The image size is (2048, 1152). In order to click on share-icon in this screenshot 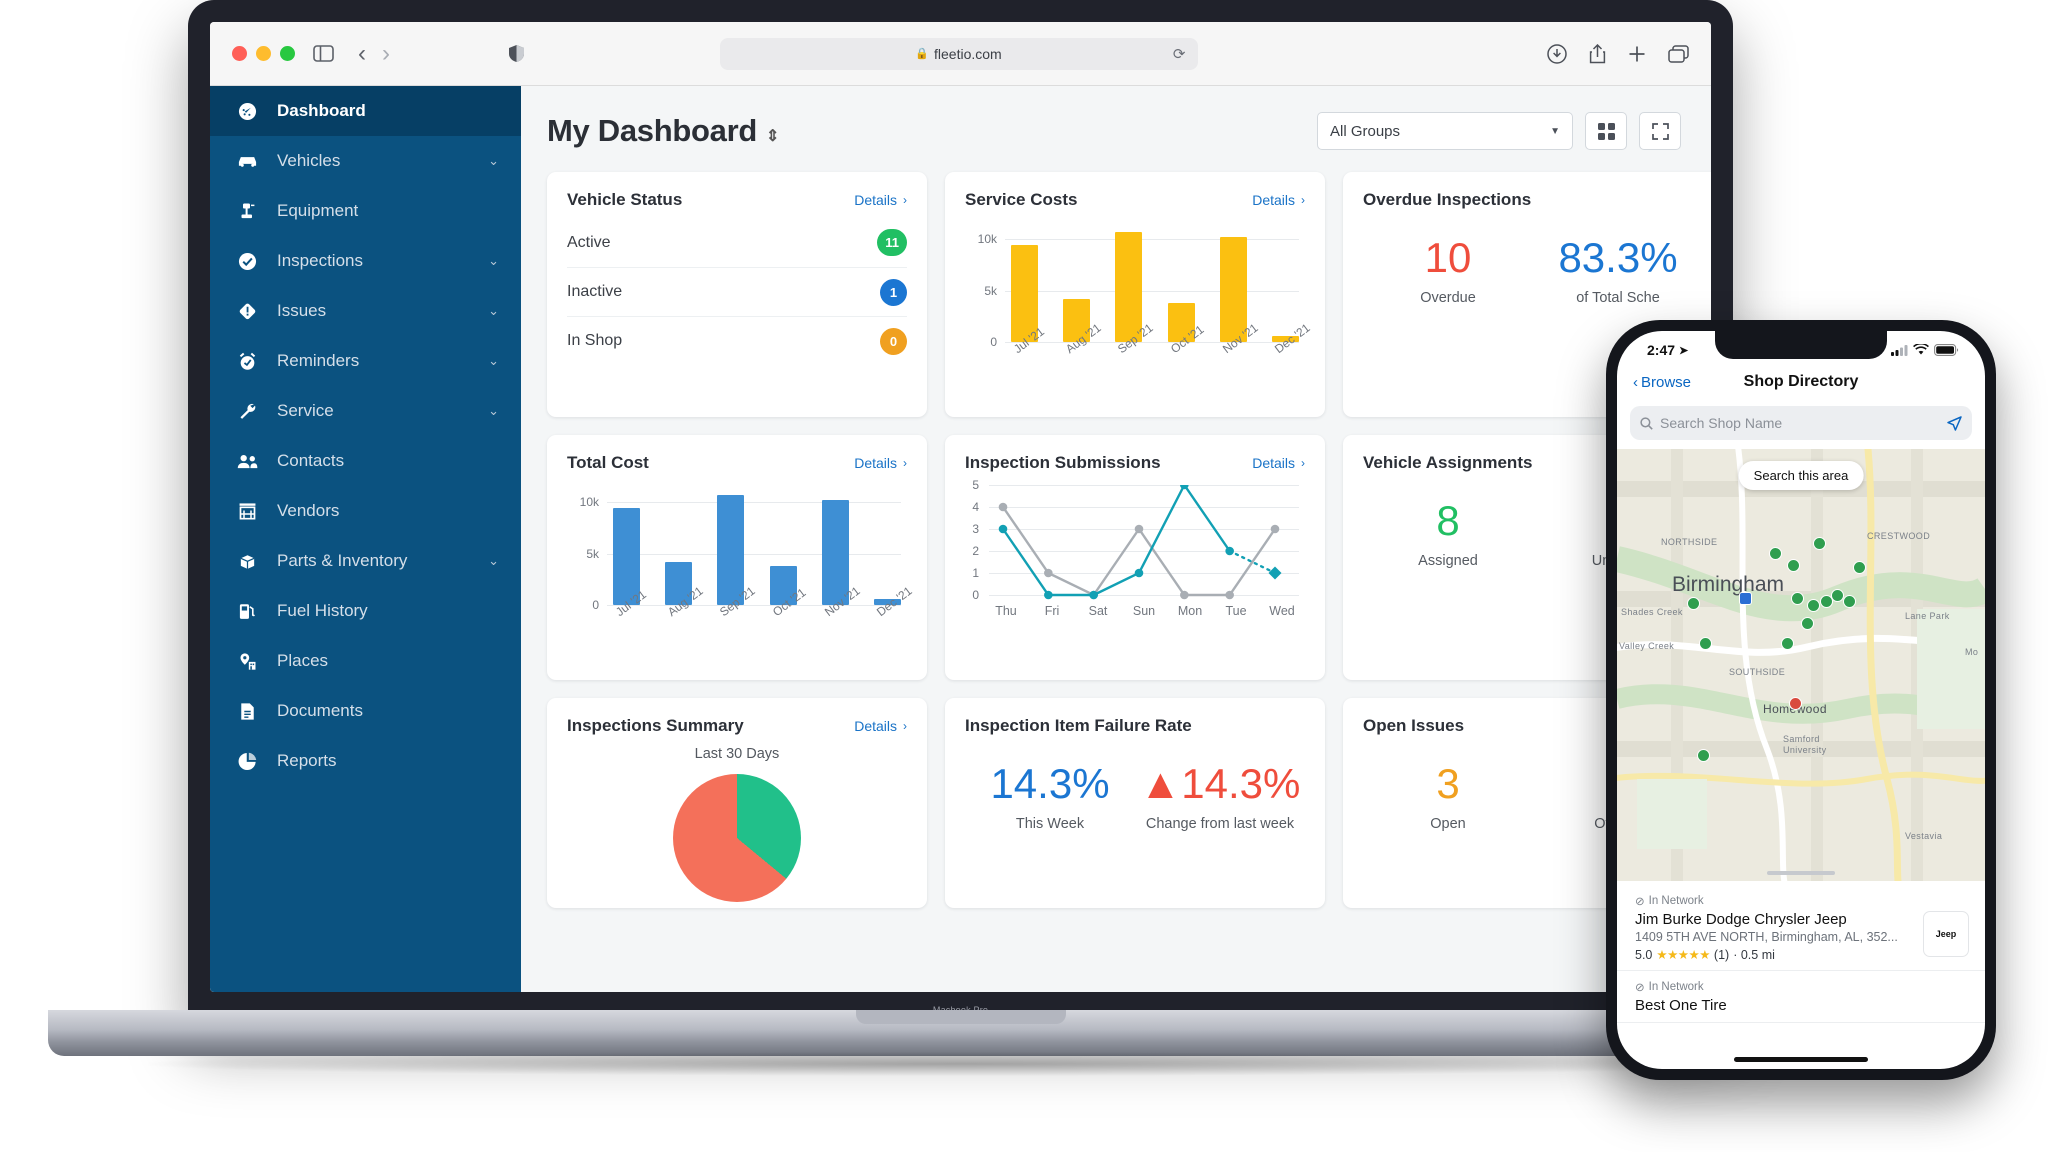, I will do `click(1597, 53)`.